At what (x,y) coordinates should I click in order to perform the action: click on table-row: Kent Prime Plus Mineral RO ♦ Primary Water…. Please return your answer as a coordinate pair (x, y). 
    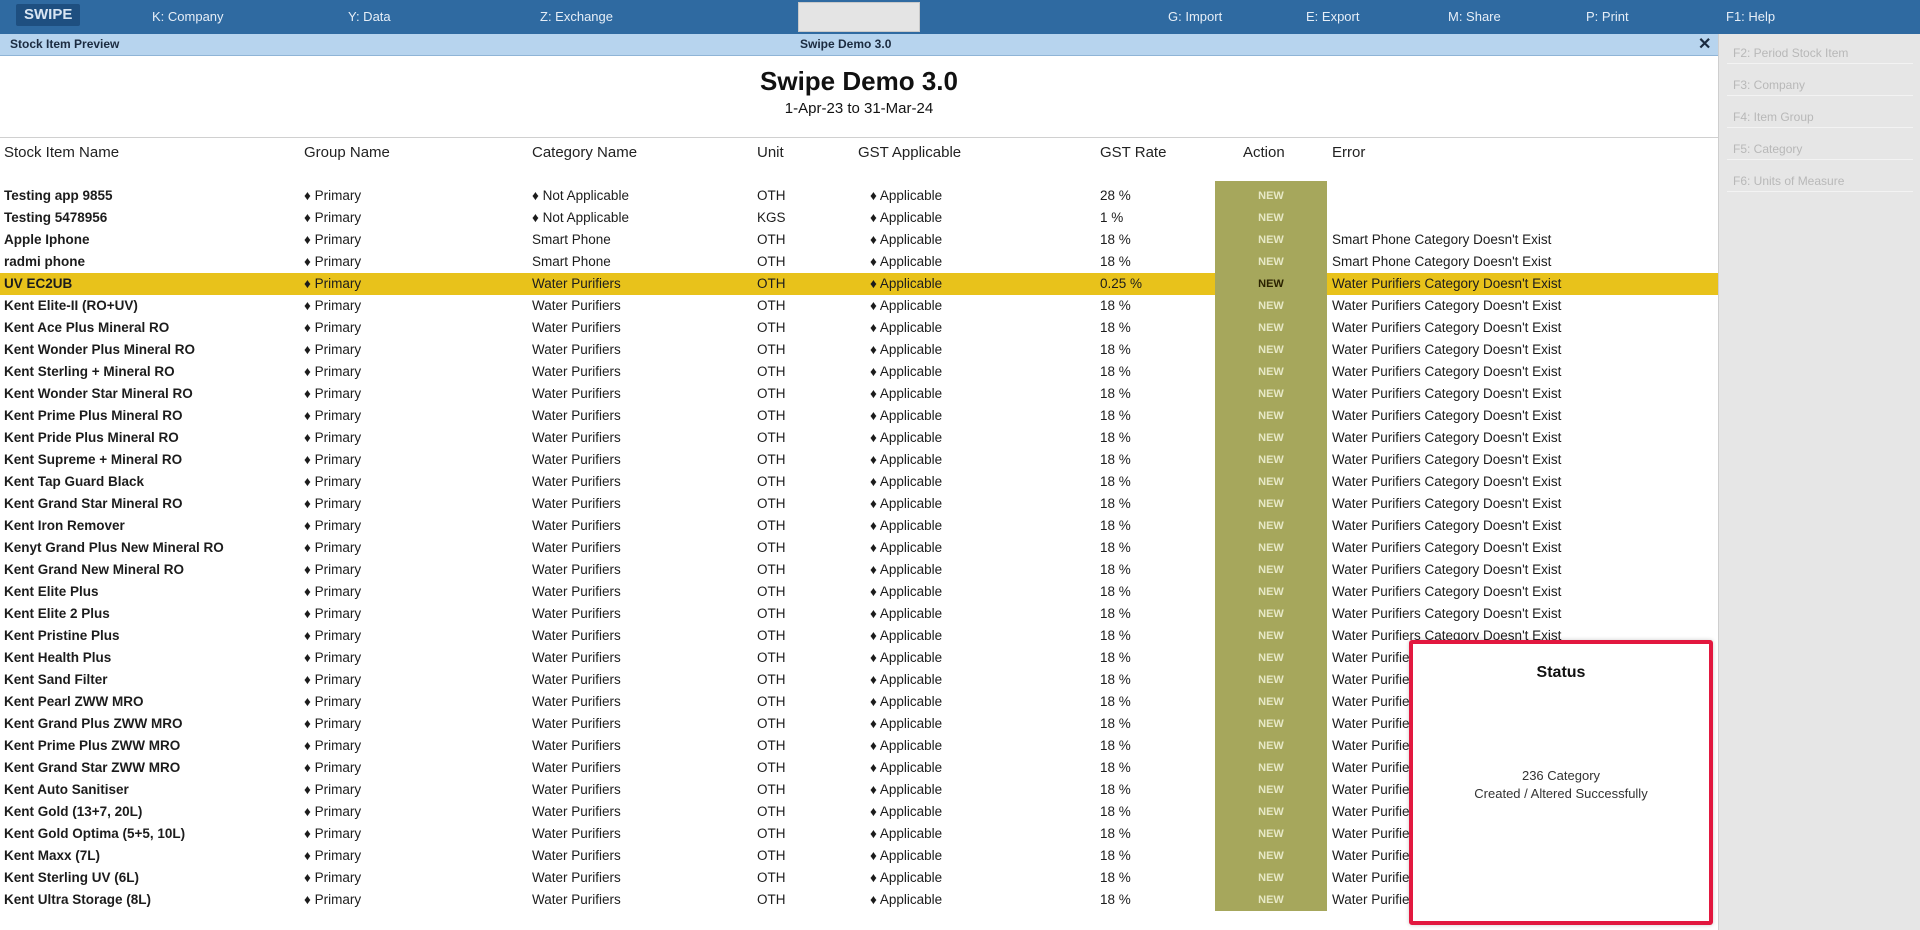
    Looking at the image, I should click on (859, 416).